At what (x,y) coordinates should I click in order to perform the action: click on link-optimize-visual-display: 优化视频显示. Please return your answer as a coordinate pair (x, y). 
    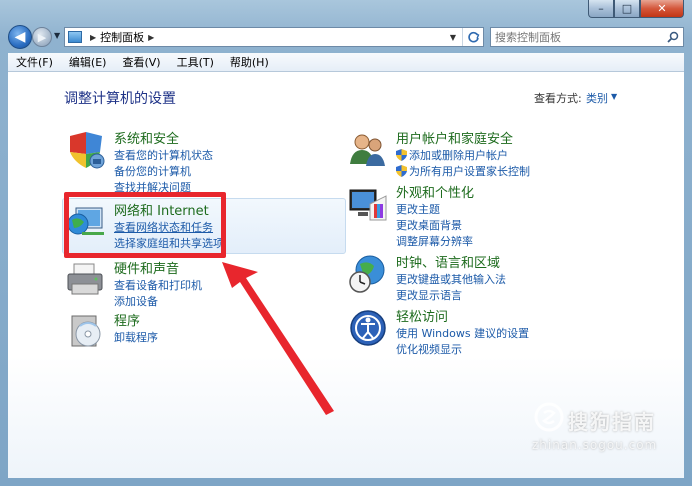
    Looking at the image, I should click on (429, 349).